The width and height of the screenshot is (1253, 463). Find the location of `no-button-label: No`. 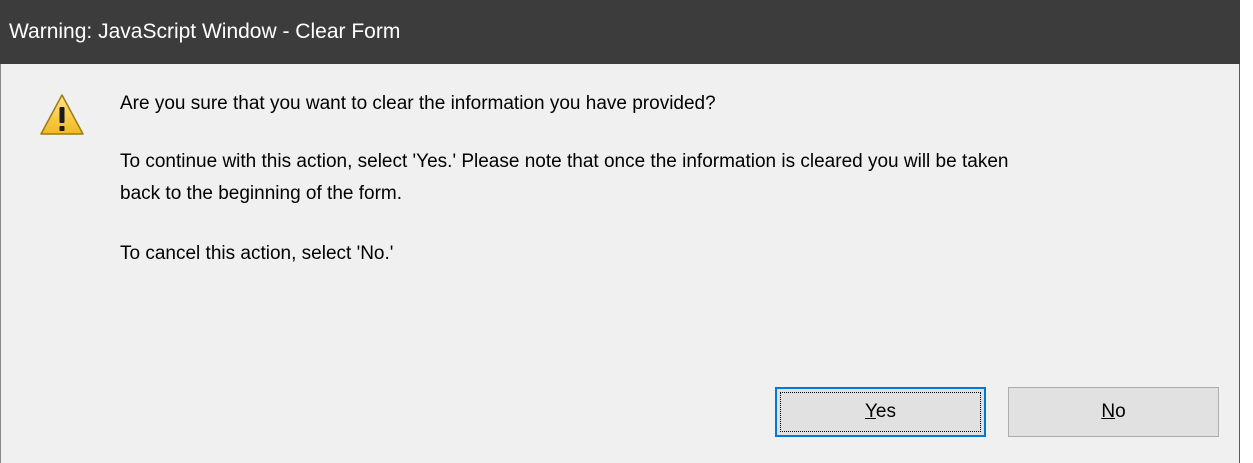

no-button-label: No is located at coordinates (1113, 411).